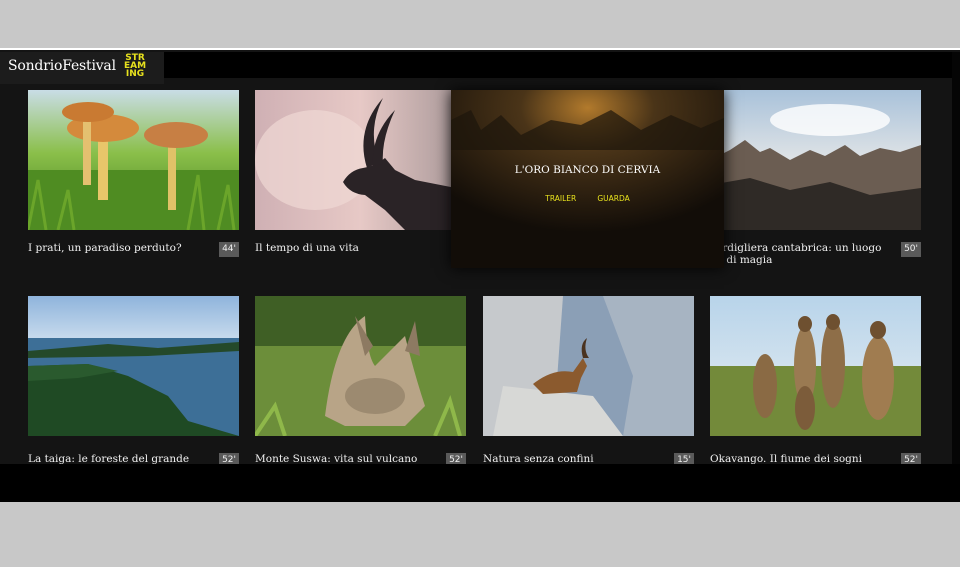 Image resolution: width=960 pixels, height=567 pixels. I want to click on site-logo: SondrioFestival STR EAM ING, so click(82, 68).